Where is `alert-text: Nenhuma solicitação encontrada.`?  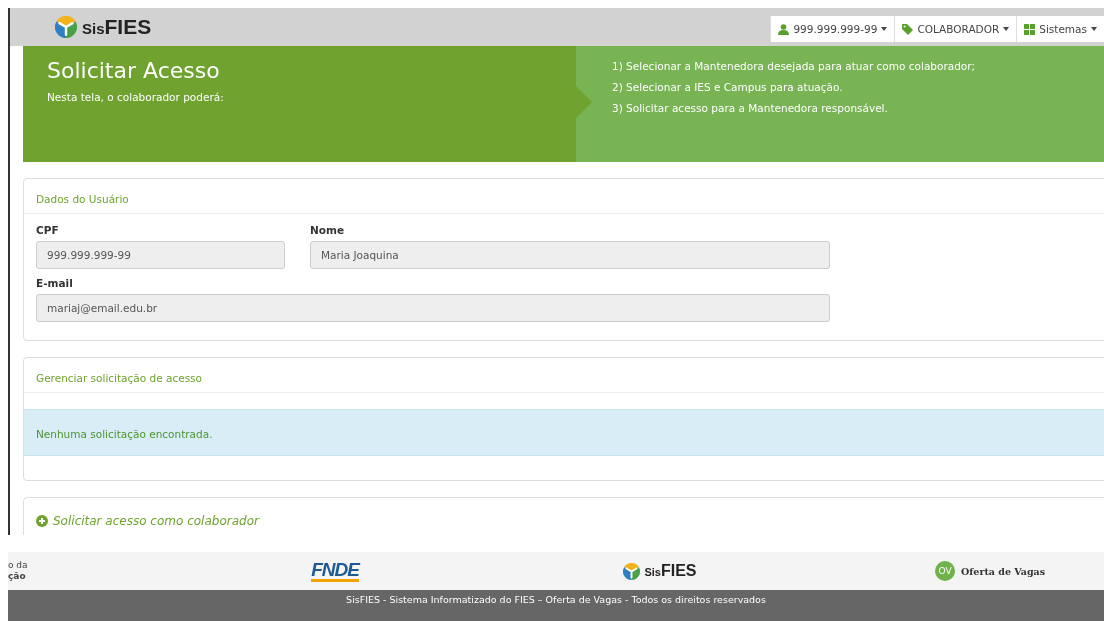
alert-text: Nenhuma solicitação encontrada. is located at coordinates (124, 434).